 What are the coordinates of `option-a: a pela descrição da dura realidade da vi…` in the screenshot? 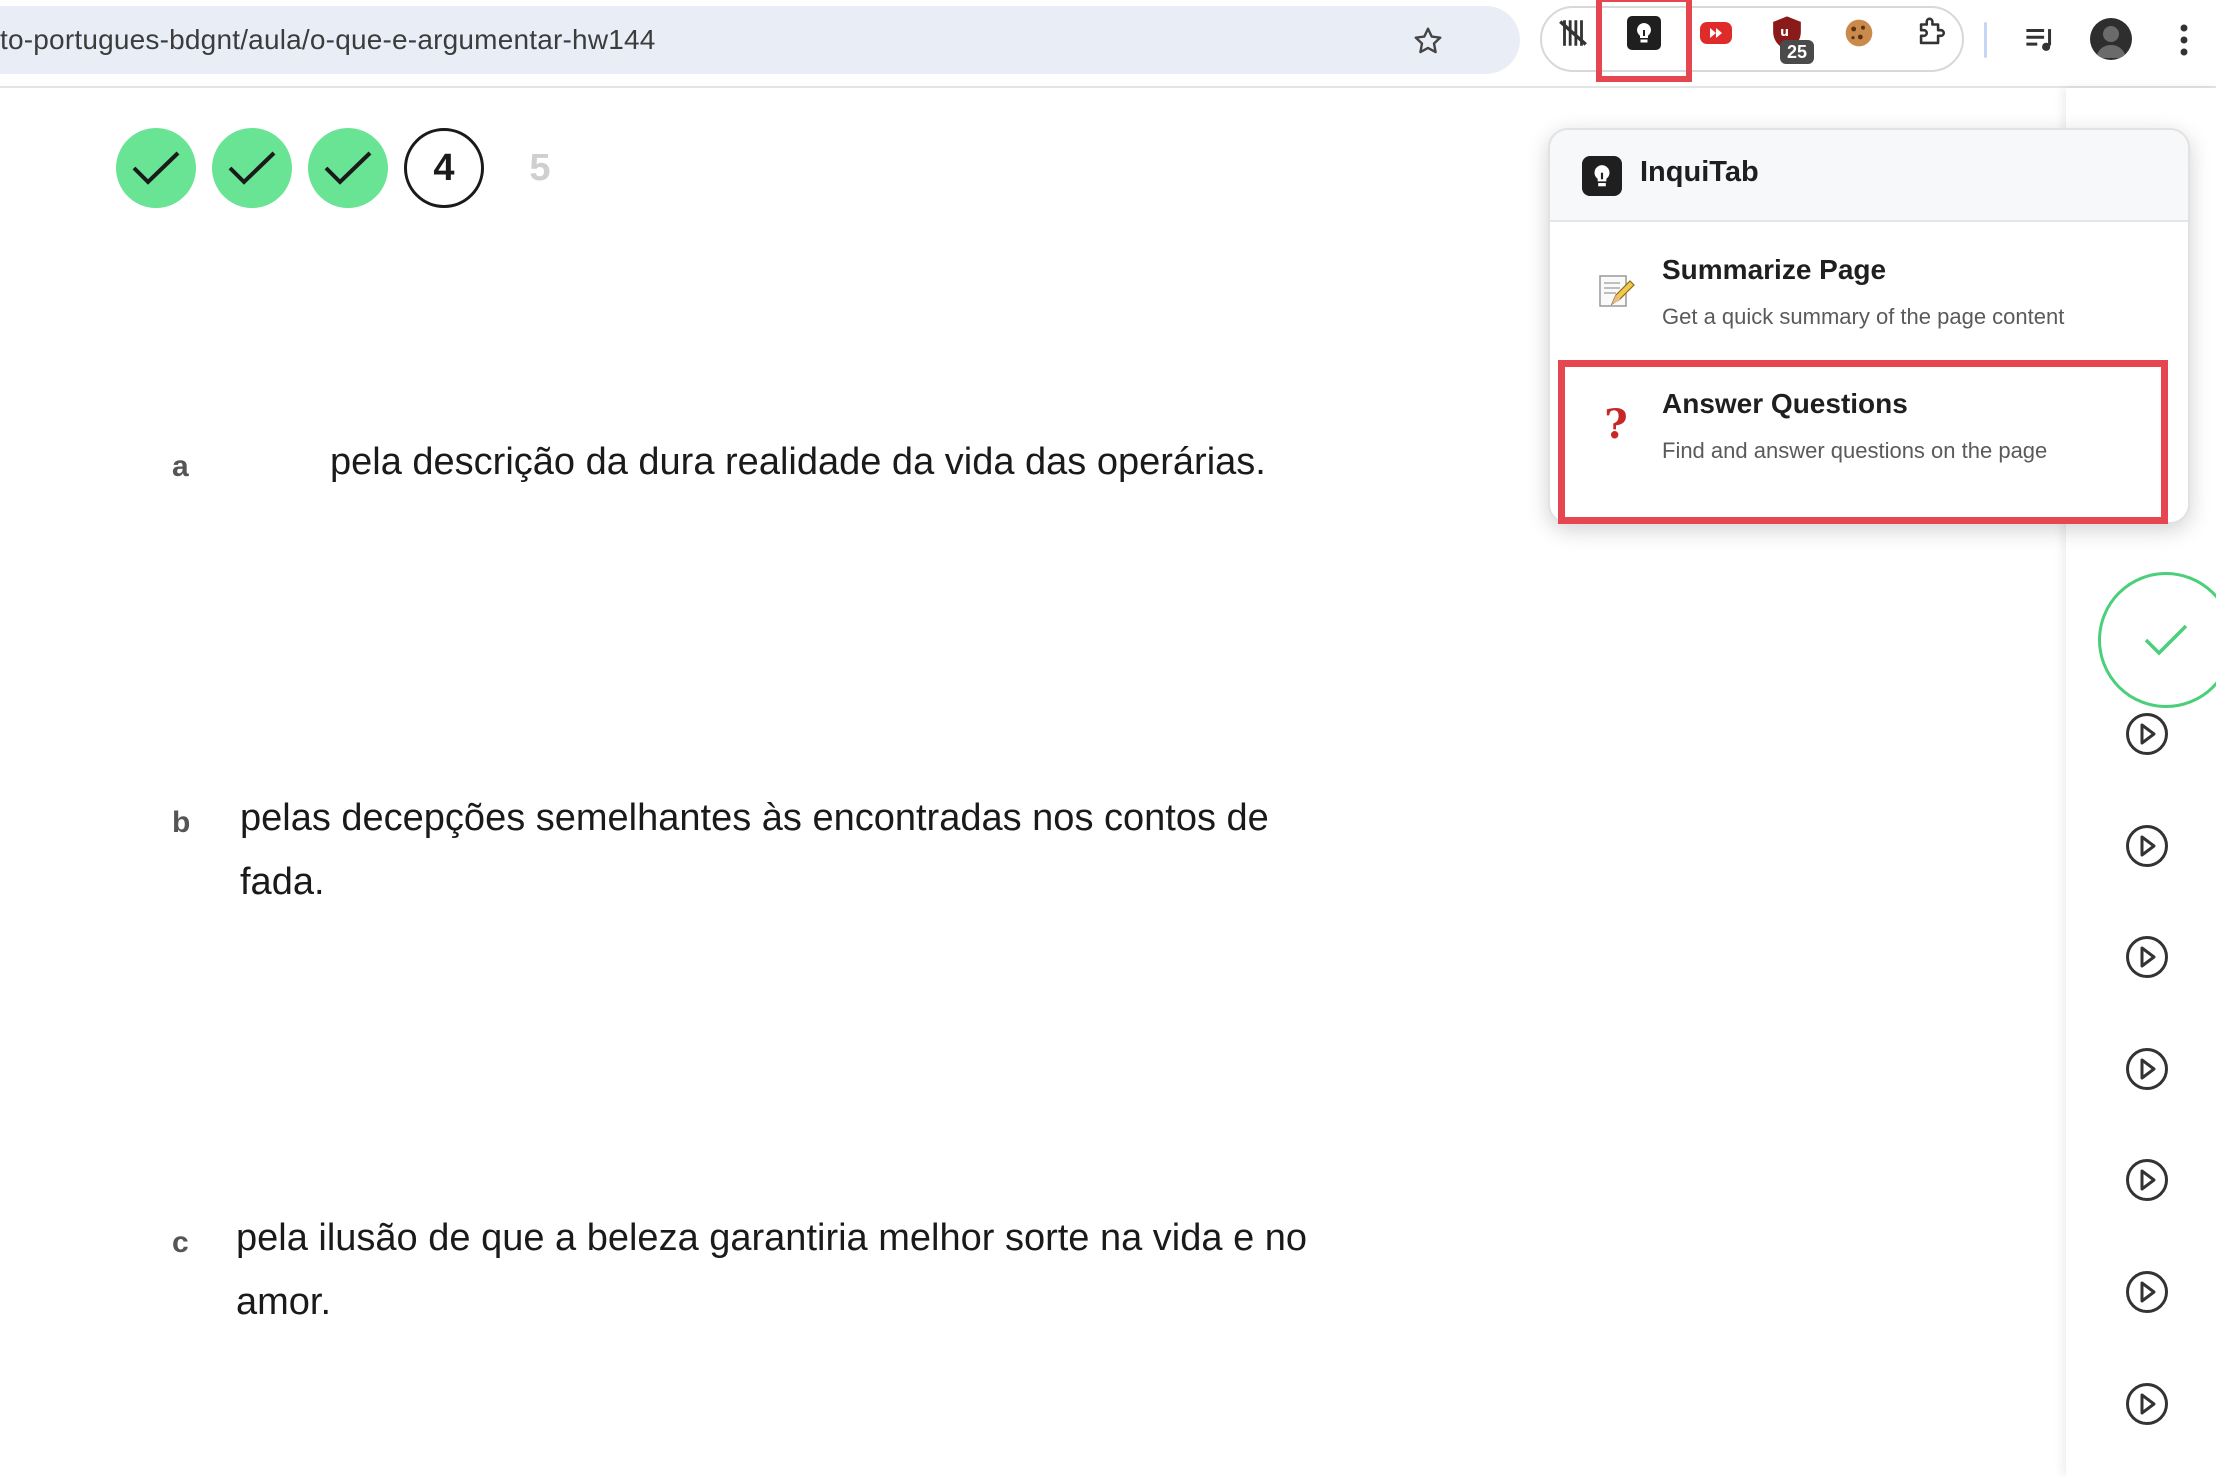 It's located at (750, 470).